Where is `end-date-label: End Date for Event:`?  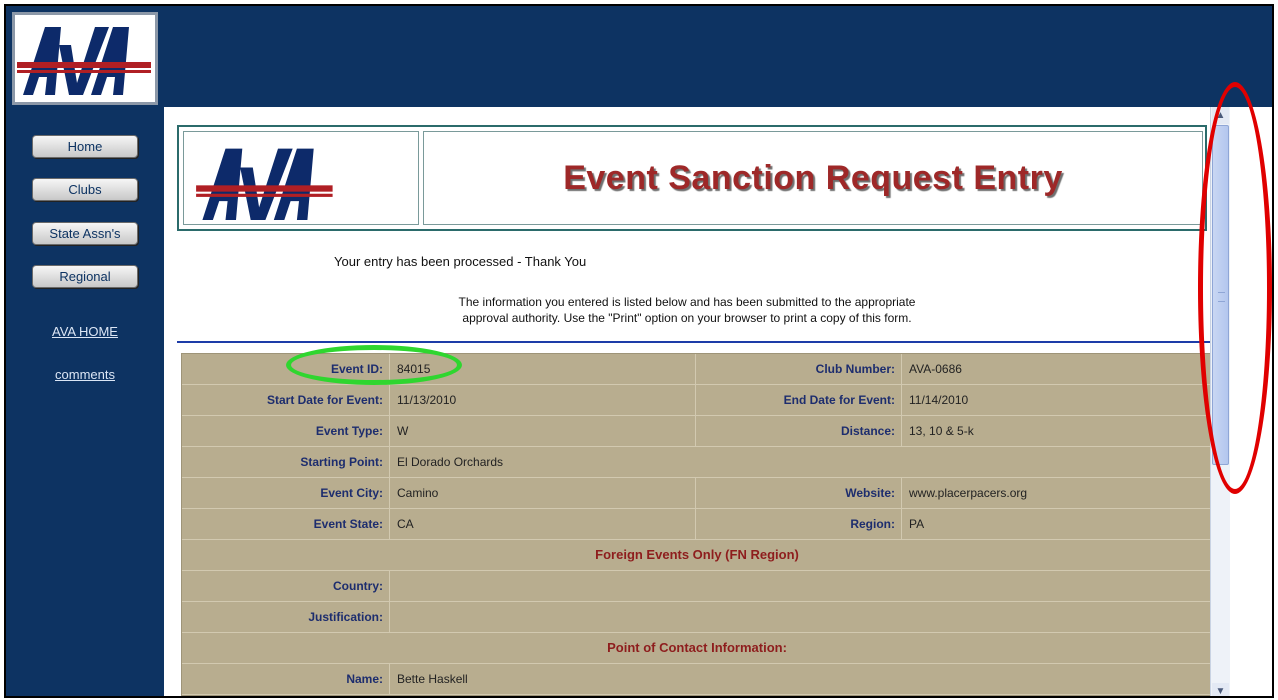
end-date-label: End Date for Event: is located at coordinates (799, 400).